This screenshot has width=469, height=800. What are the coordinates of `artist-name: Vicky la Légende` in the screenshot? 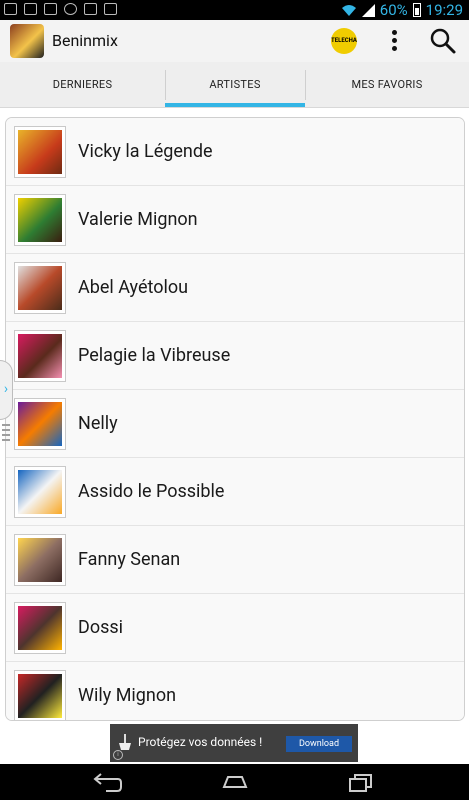 It's located at (145, 151).